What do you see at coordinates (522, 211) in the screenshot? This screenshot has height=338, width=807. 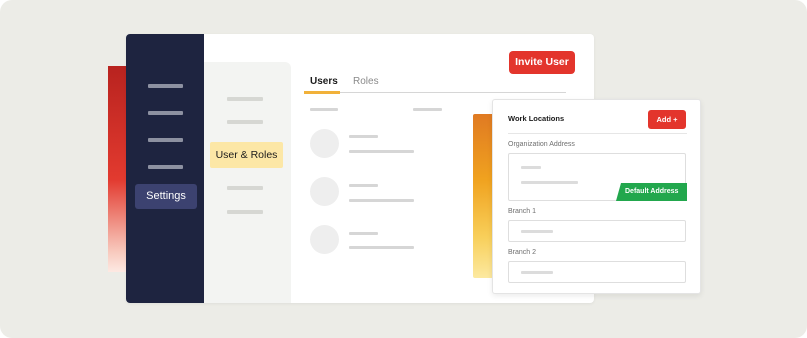 I see `branch-1-label: Branch 1` at bounding box center [522, 211].